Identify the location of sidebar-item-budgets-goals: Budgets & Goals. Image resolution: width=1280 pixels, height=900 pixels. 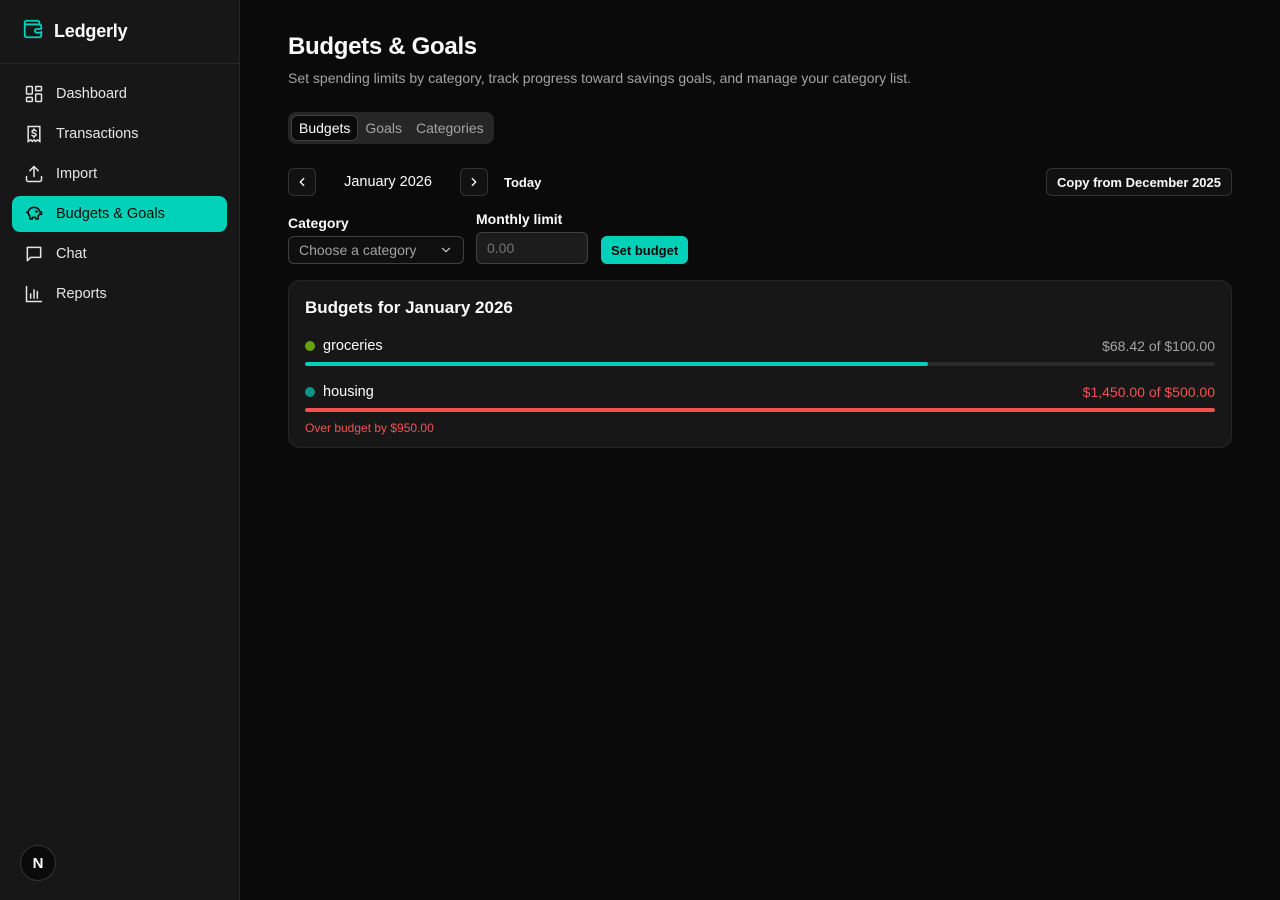
(119, 214).